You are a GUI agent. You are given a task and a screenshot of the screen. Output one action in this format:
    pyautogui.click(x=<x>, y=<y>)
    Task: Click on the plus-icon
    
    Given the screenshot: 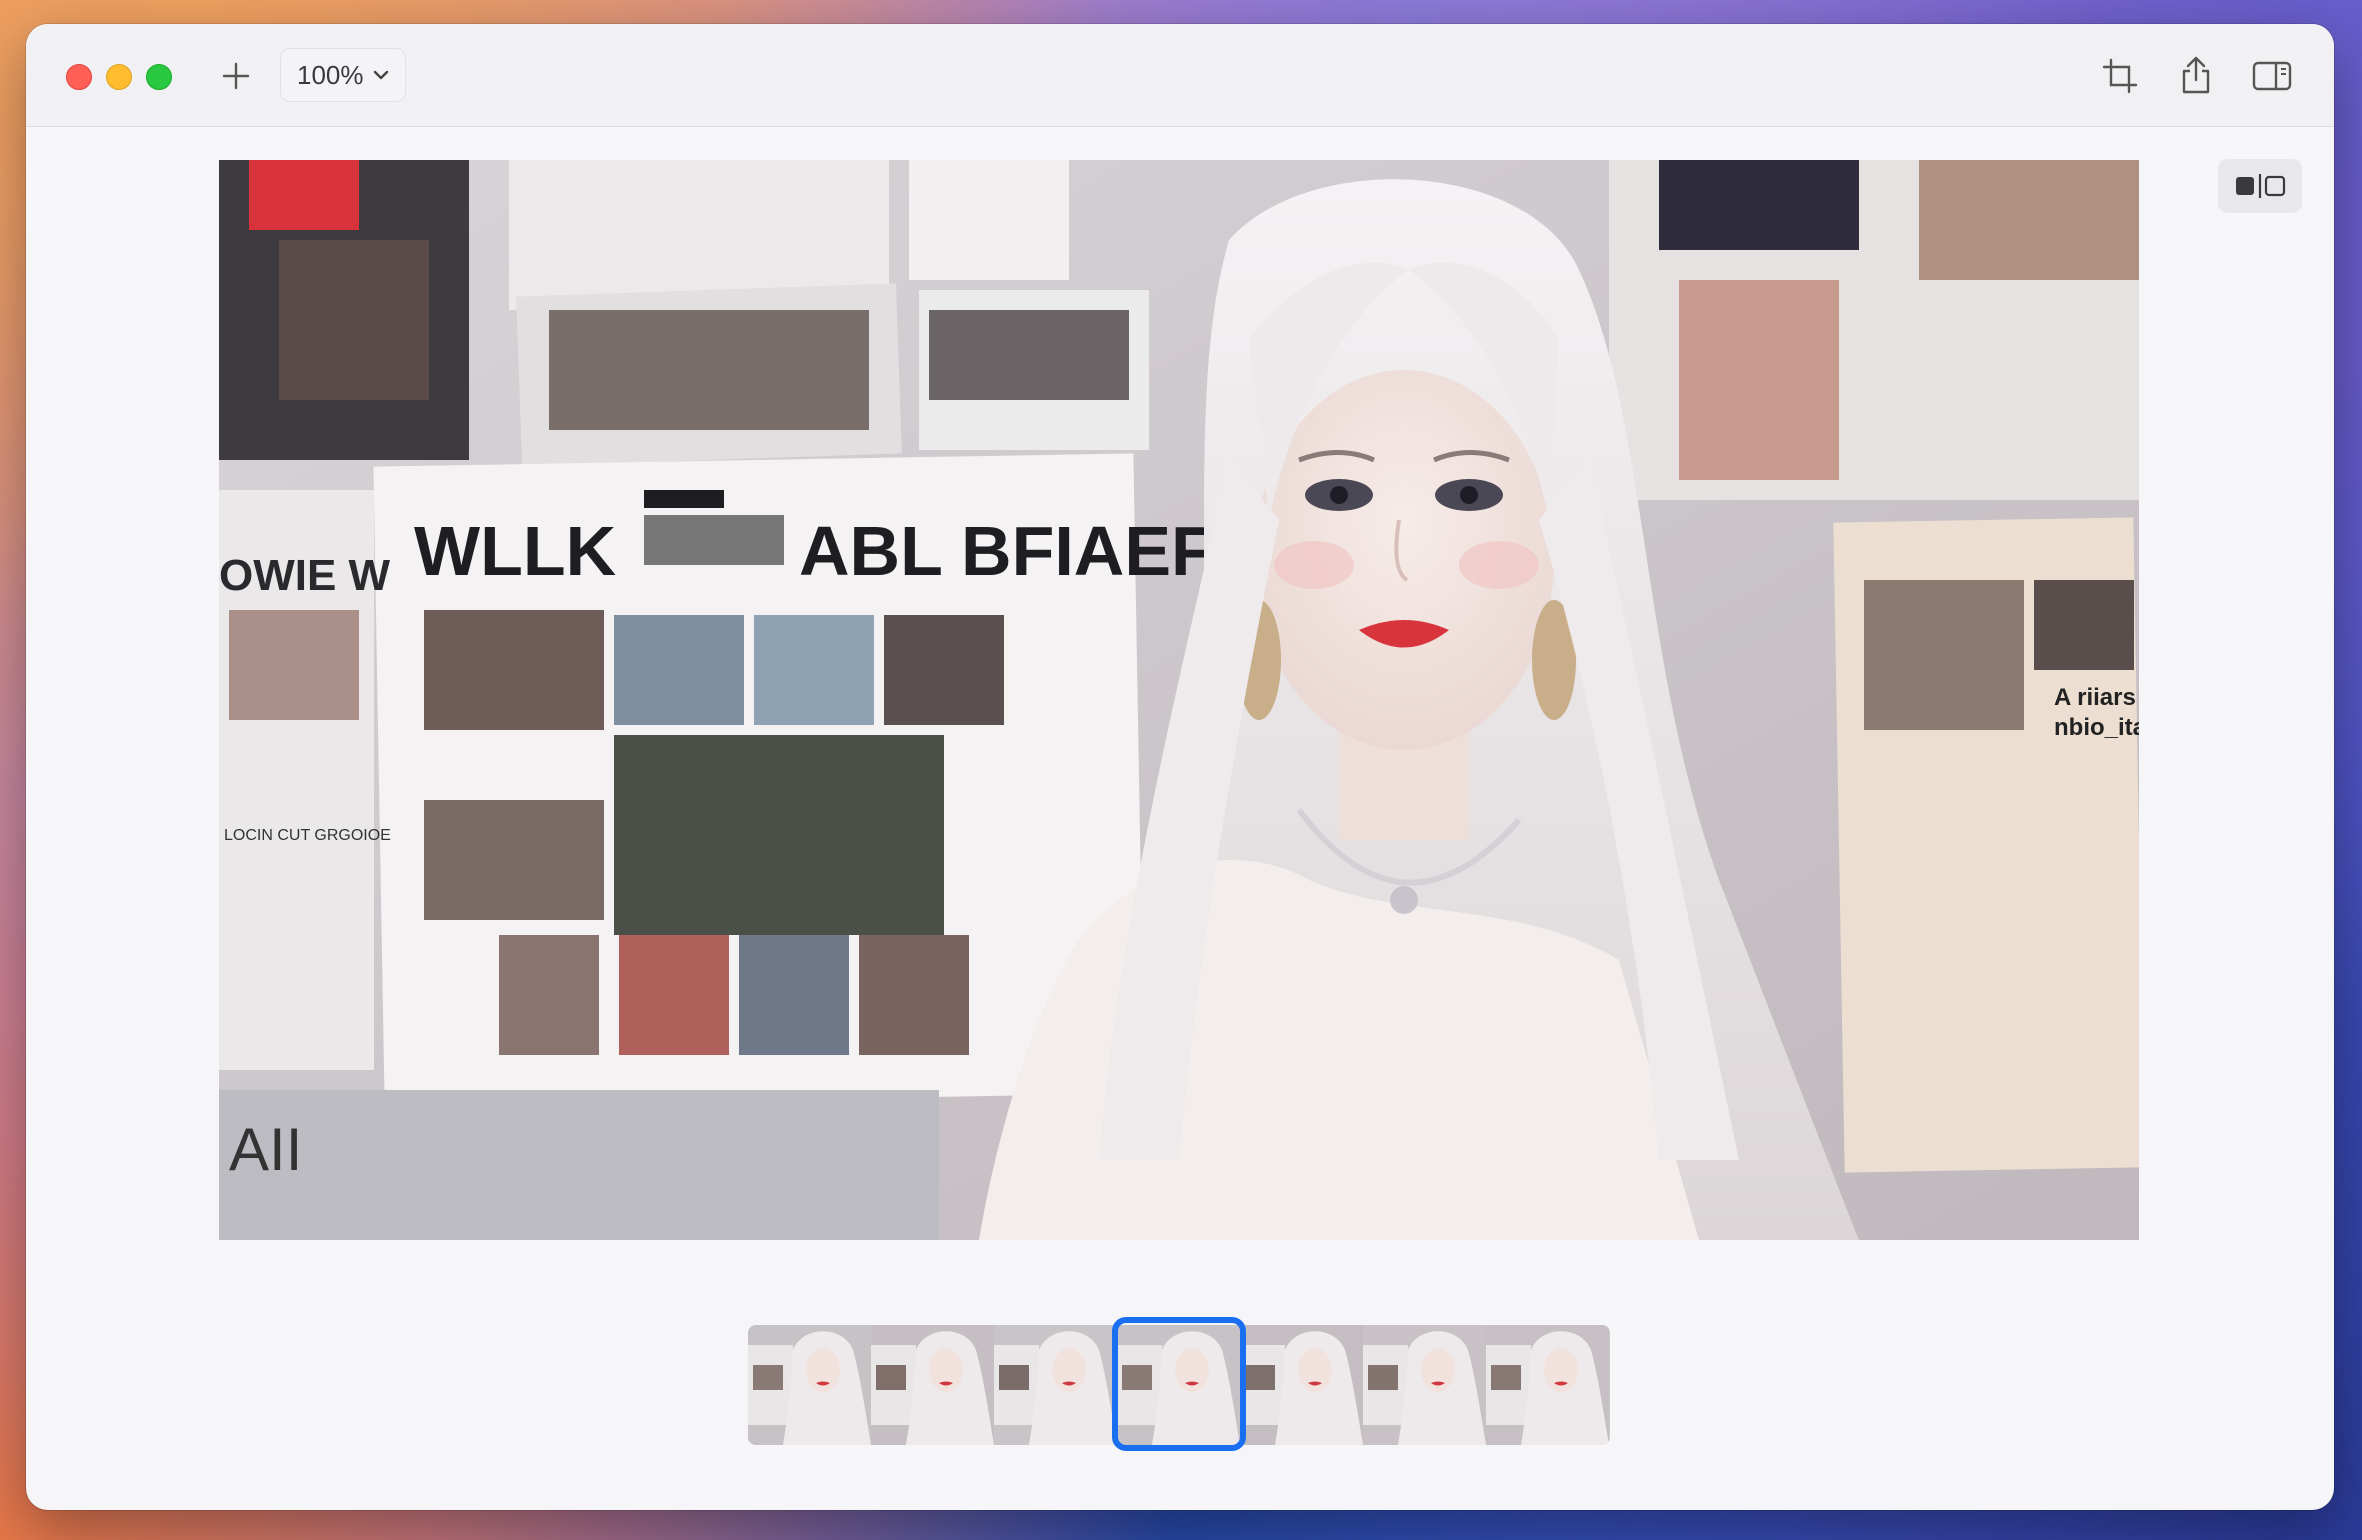 What is the action you would take?
    pyautogui.click(x=236, y=76)
    